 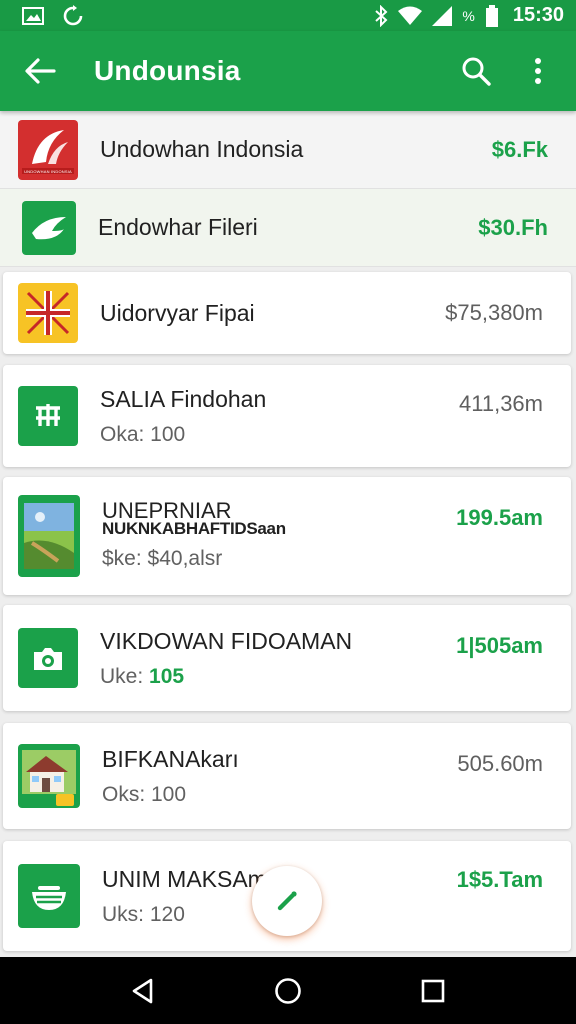 I want to click on union-flag-icon, so click(x=48, y=313).